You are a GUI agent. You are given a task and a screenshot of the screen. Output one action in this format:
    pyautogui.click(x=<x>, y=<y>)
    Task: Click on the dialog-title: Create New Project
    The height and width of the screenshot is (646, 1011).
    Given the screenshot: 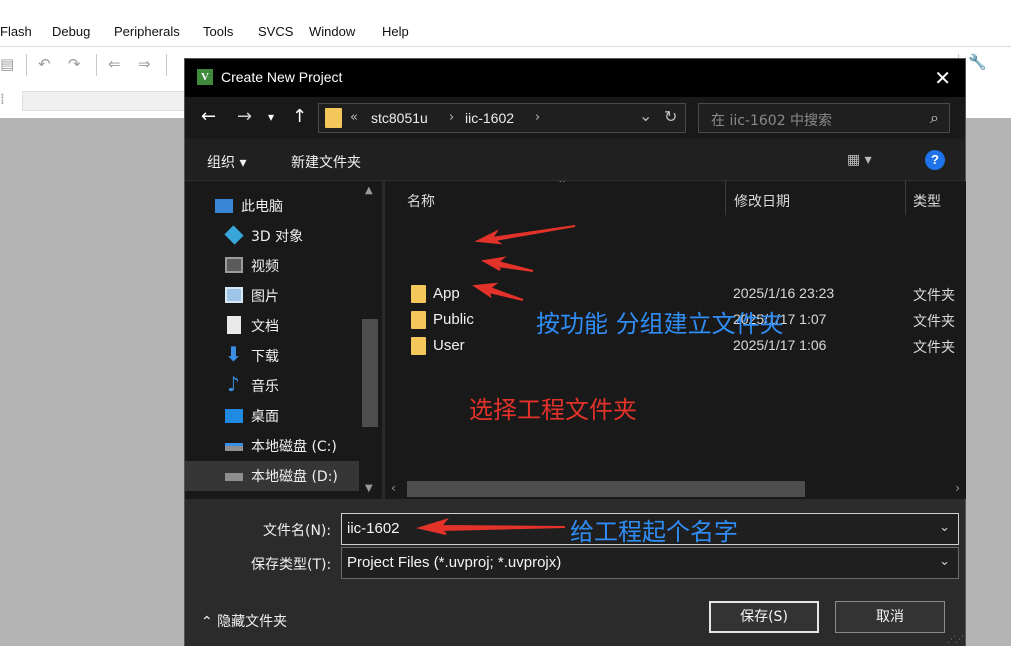 What is the action you would take?
    pyautogui.click(x=282, y=77)
    